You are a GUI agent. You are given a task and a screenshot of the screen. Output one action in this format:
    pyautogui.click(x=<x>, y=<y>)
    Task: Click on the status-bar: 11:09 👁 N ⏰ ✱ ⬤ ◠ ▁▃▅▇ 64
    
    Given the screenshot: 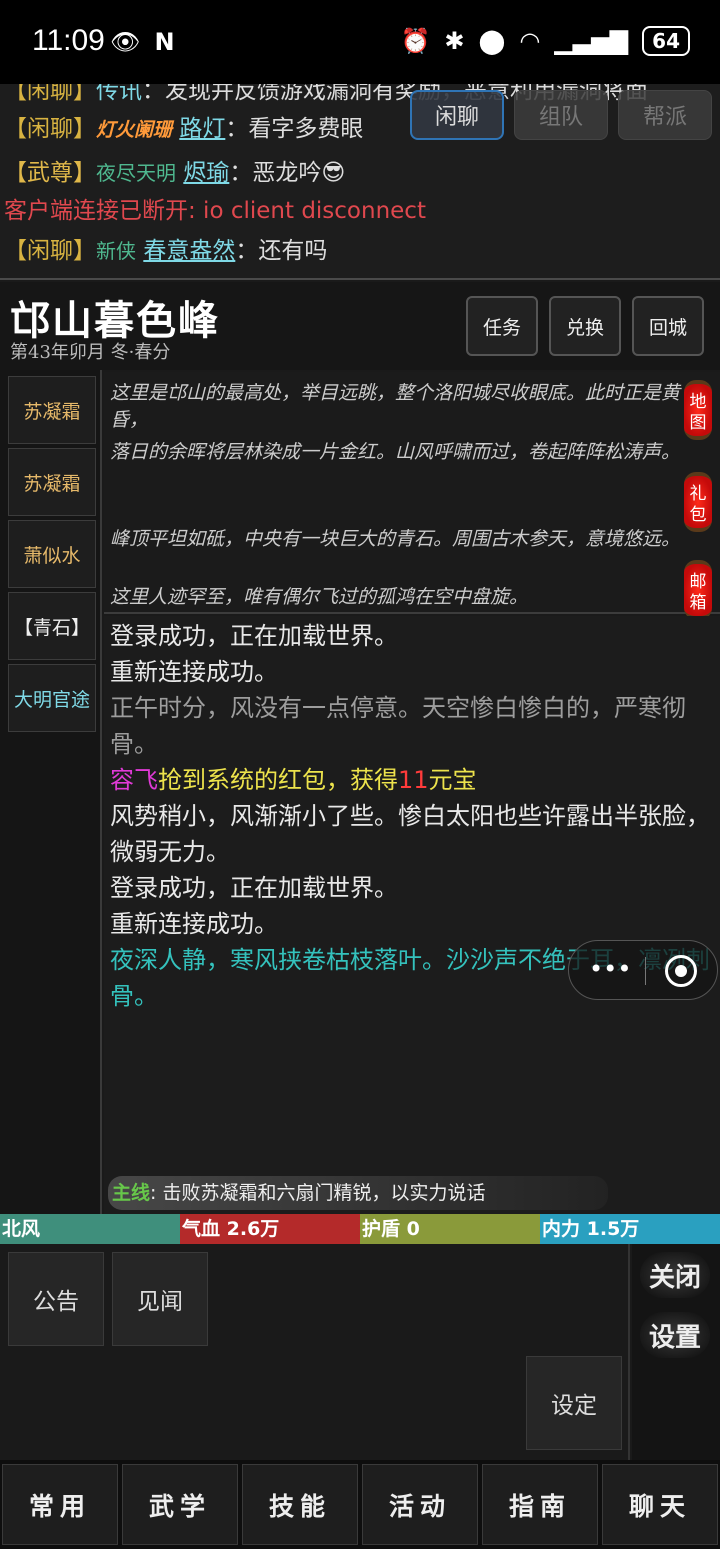 What is the action you would take?
    pyautogui.click(x=360, y=42)
    